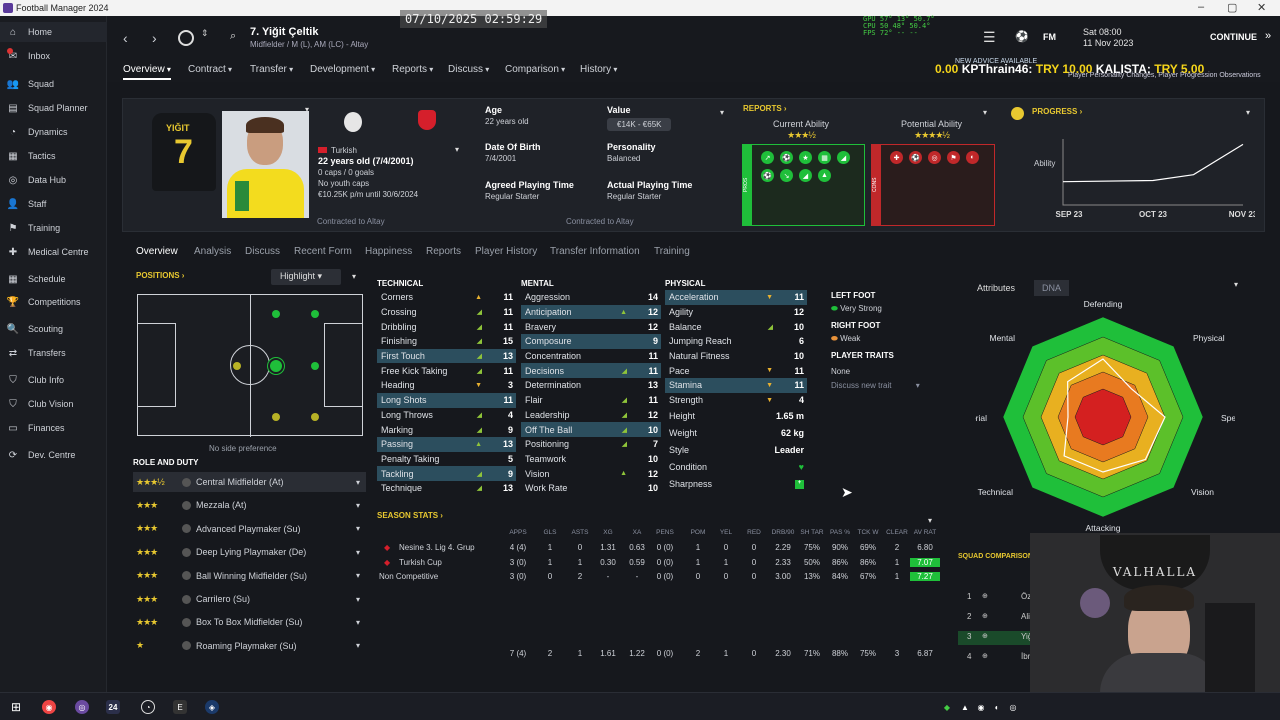 This screenshot has width=1280, height=720. I want to click on attribute-row: Pace ▼ 11, so click(736, 370).